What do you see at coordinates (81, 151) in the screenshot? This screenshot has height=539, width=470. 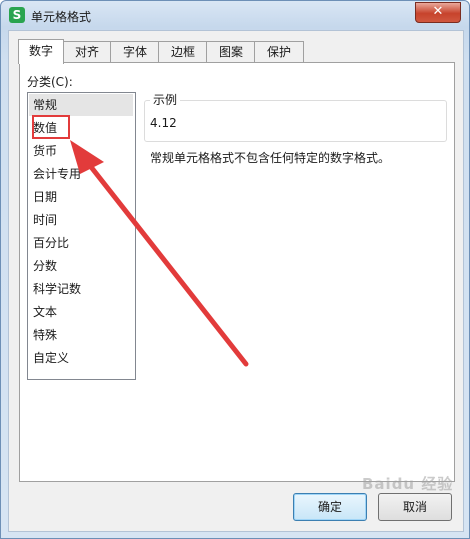 I see `category-item-currency: 货币` at bounding box center [81, 151].